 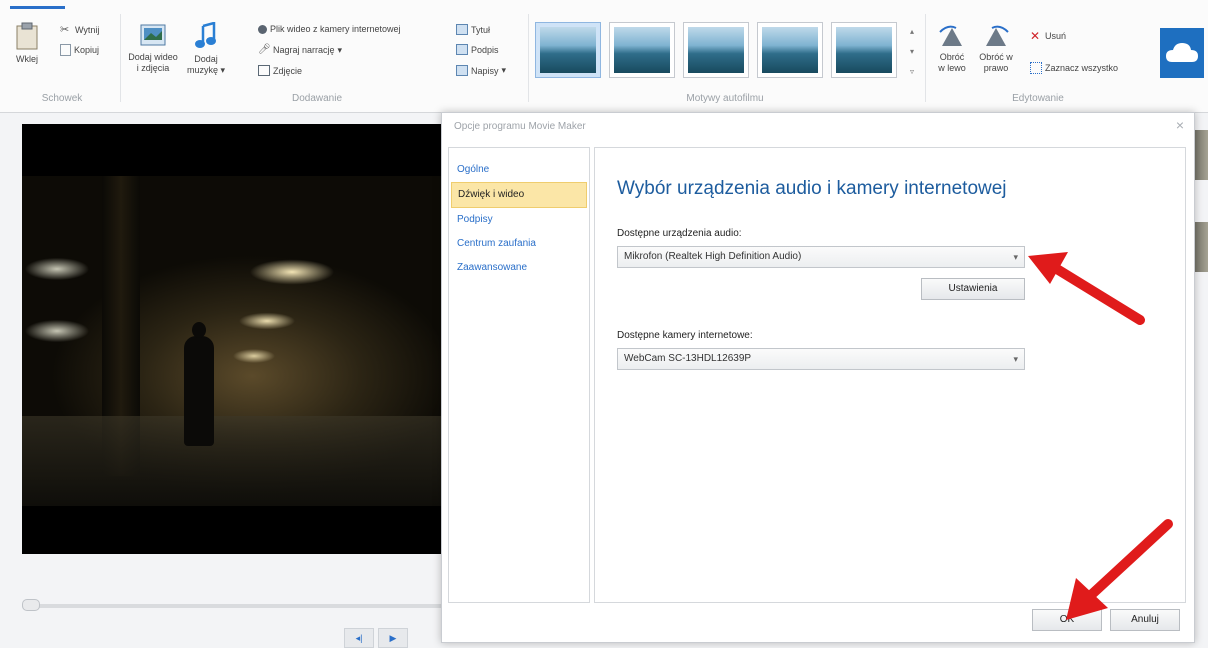 What do you see at coordinates (376, 638) in the screenshot?
I see `playback-controls: ◂| ▶` at bounding box center [376, 638].